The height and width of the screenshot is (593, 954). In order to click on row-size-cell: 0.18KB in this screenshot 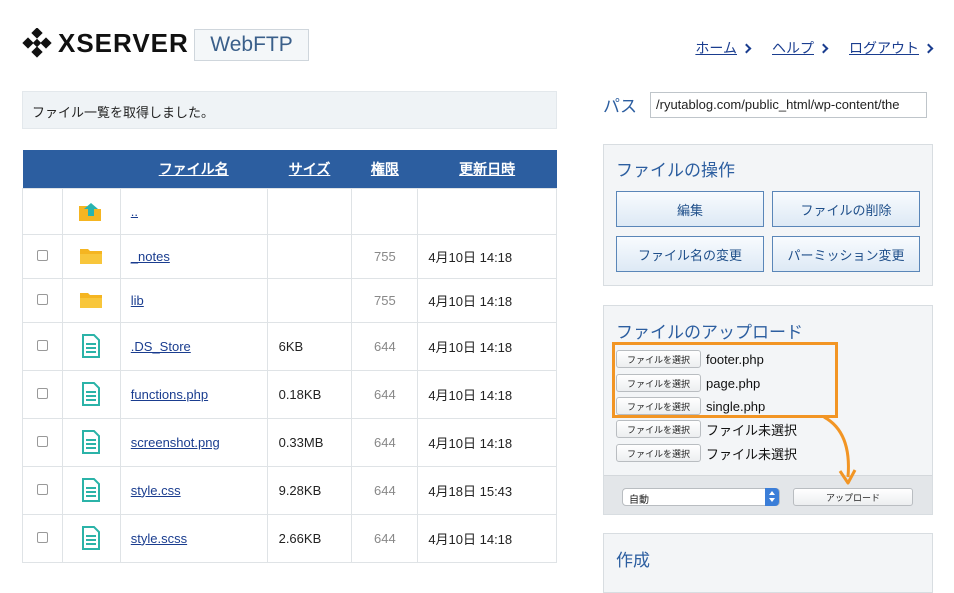, I will do `click(309, 394)`.